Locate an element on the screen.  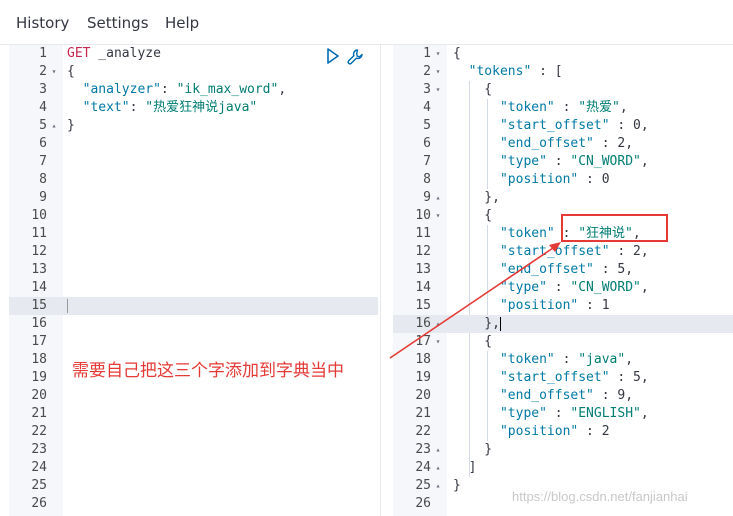
code-line: 14 is located at coordinates (193, 288).